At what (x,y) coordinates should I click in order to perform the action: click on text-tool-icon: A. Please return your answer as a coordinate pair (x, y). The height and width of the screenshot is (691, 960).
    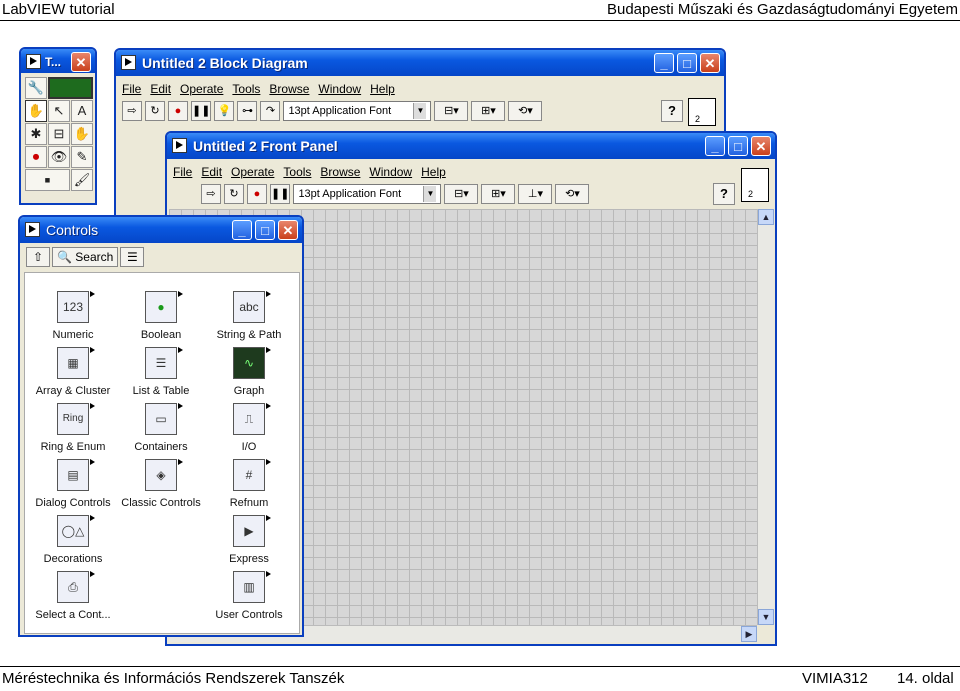
    Looking at the image, I should click on (82, 111).